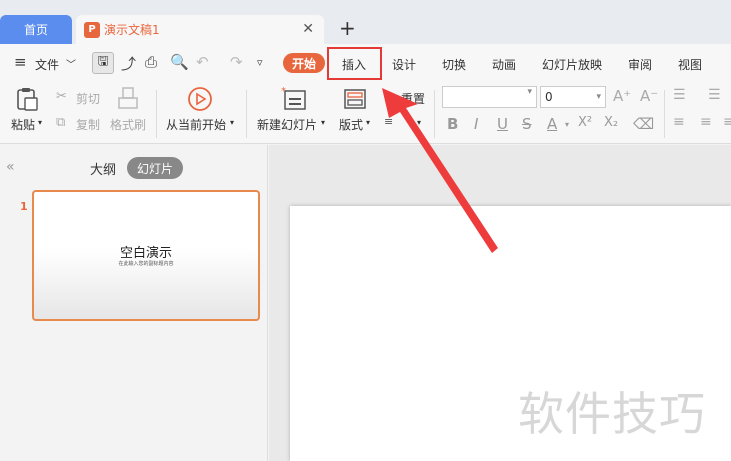  I want to click on menu-start: 开始, so click(304, 63).